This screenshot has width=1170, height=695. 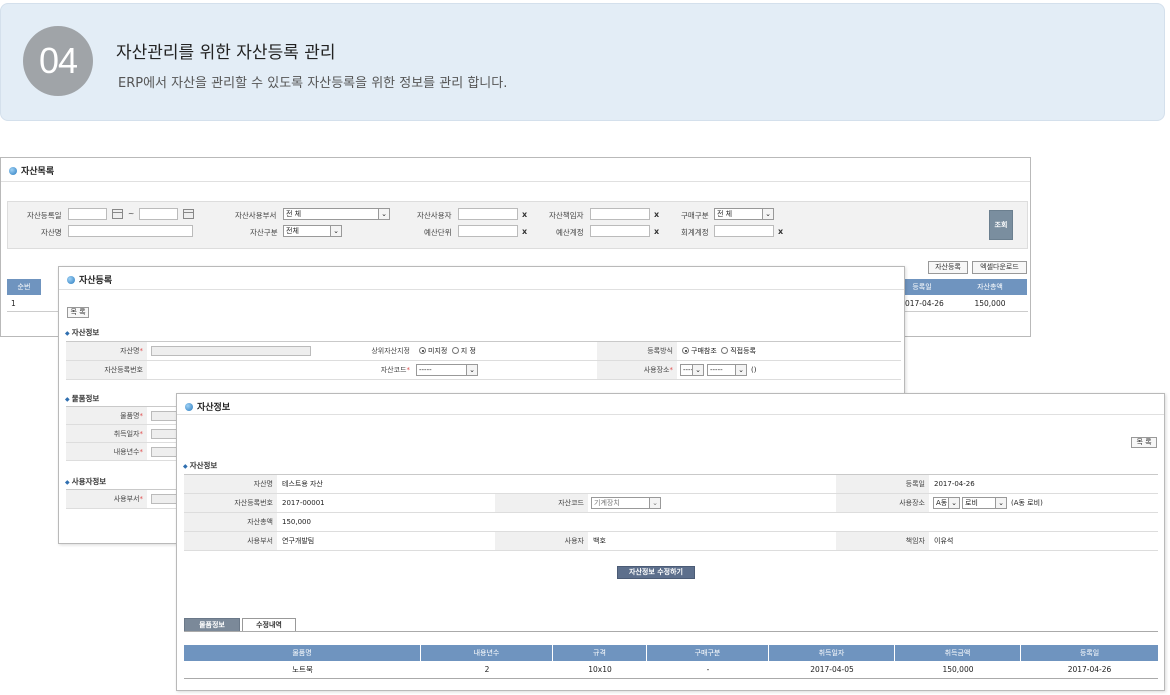 What do you see at coordinates (744, 231) in the screenshot?
I see `accounting-account-input` at bounding box center [744, 231].